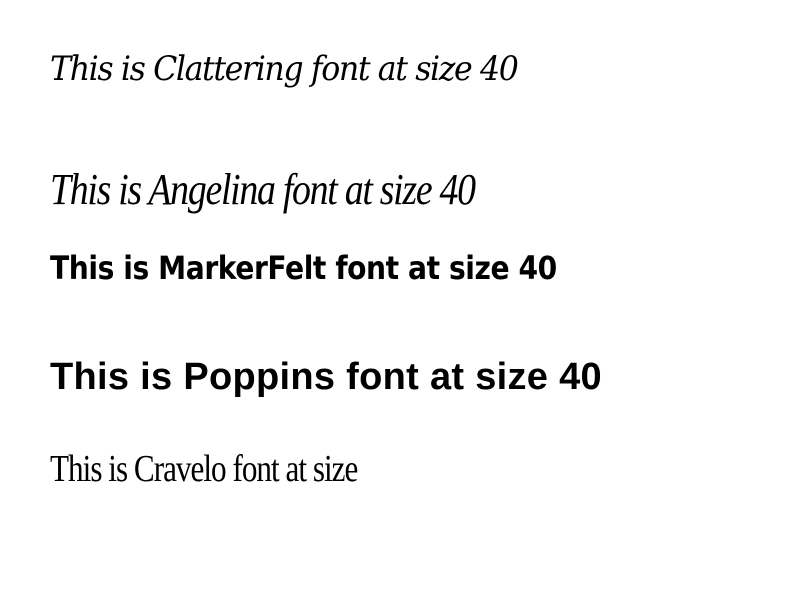 The image size is (800, 600). Describe the element at coordinates (263, 189) in the screenshot. I see `angelina-font-sample: This is Angelina font at size 40` at that location.